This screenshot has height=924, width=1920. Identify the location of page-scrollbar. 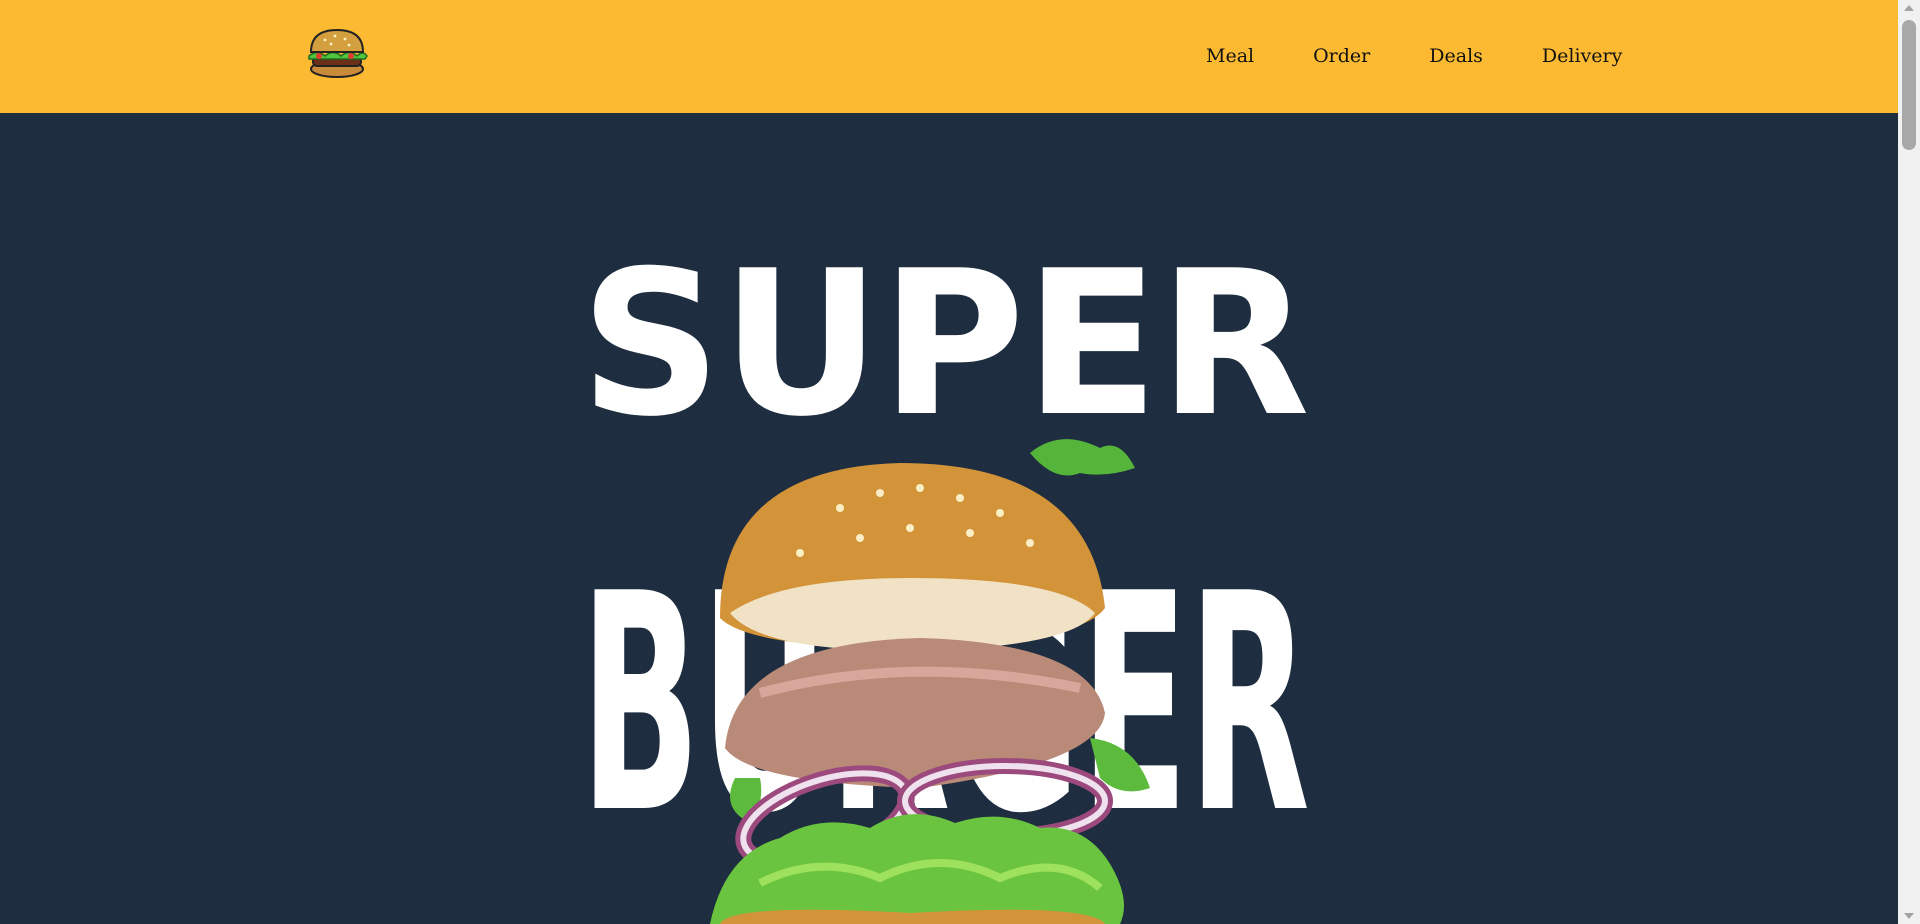
(1909, 462).